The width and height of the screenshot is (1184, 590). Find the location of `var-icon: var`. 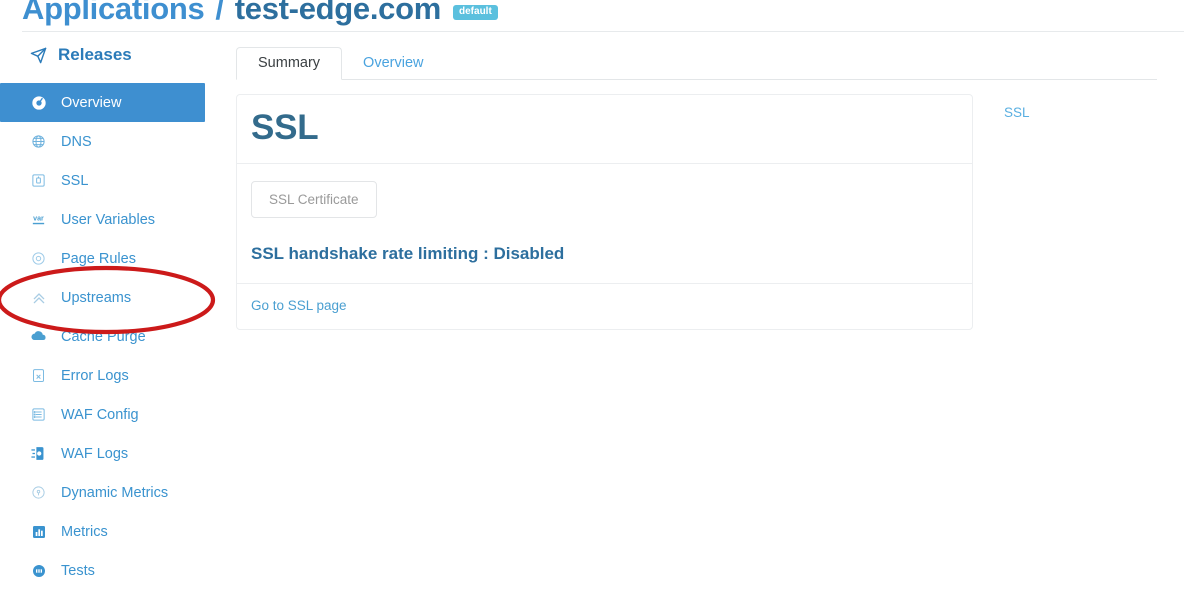

var-icon: var is located at coordinates (38, 220).